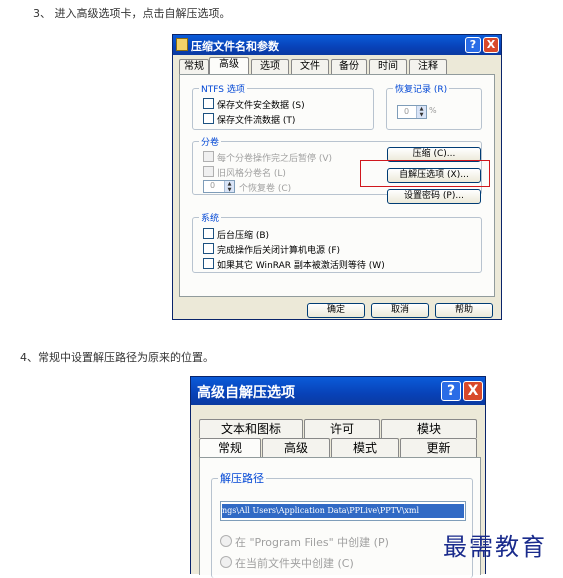 The width and height of the screenshot is (563, 578). What do you see at coordinates (235, 46) in the screenshot?
I see `dialog-title: 压缩文件名和参数` at bounding box center [235, 46].